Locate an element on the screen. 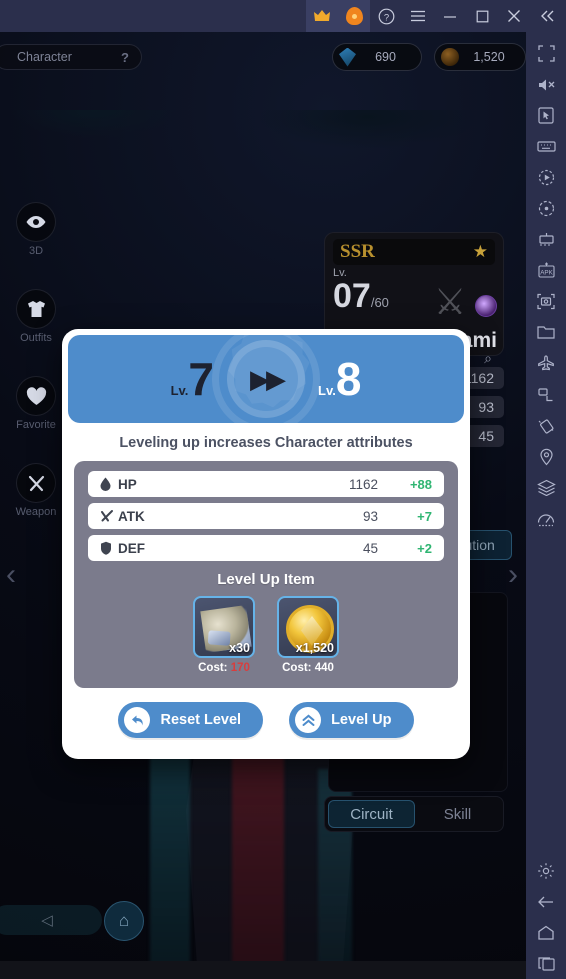 Image resolution: width=566 pixels, height=979 pixels. level-up-button: Level Up is located at coordinates (351, 720).